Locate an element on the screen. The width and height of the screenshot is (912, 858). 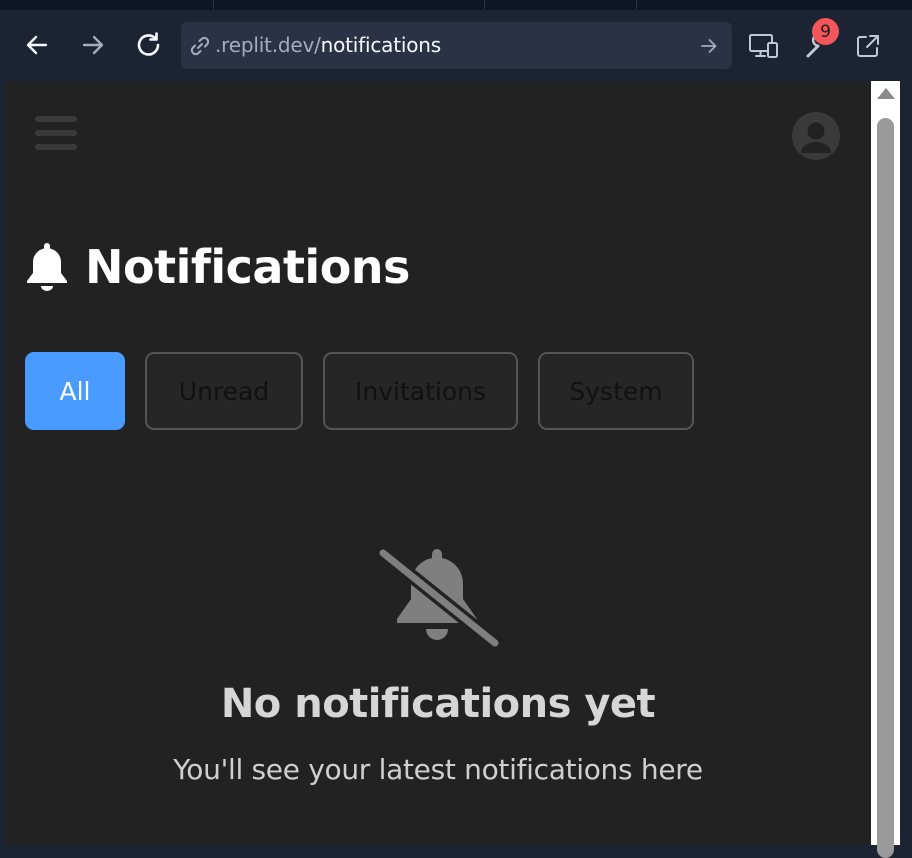
back-arrow-icon is located at coordinates (37, 45).